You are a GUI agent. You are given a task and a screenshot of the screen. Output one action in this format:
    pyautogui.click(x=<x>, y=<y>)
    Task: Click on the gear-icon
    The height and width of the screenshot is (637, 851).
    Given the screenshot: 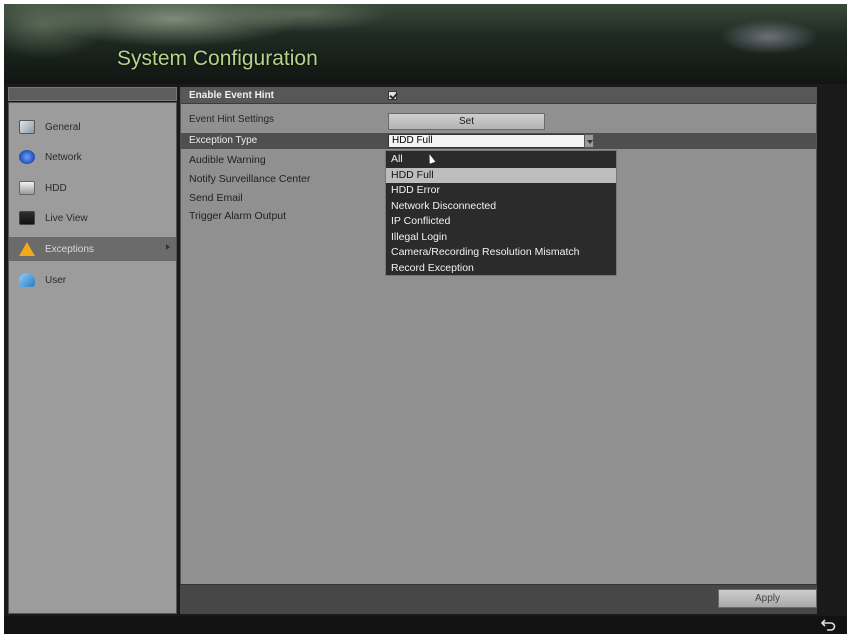 What is the action you would take?
    pyautogui.click(x=27, y=127)
    